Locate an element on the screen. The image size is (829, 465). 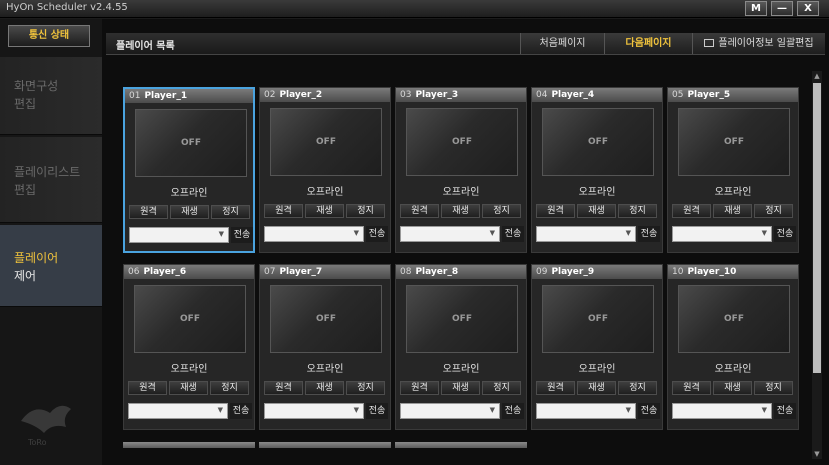
player-card-1: 01 Player_1 OFF 오프라인 원격 재생 정지 ▼ 전송 is located at coordinates (189, 170).